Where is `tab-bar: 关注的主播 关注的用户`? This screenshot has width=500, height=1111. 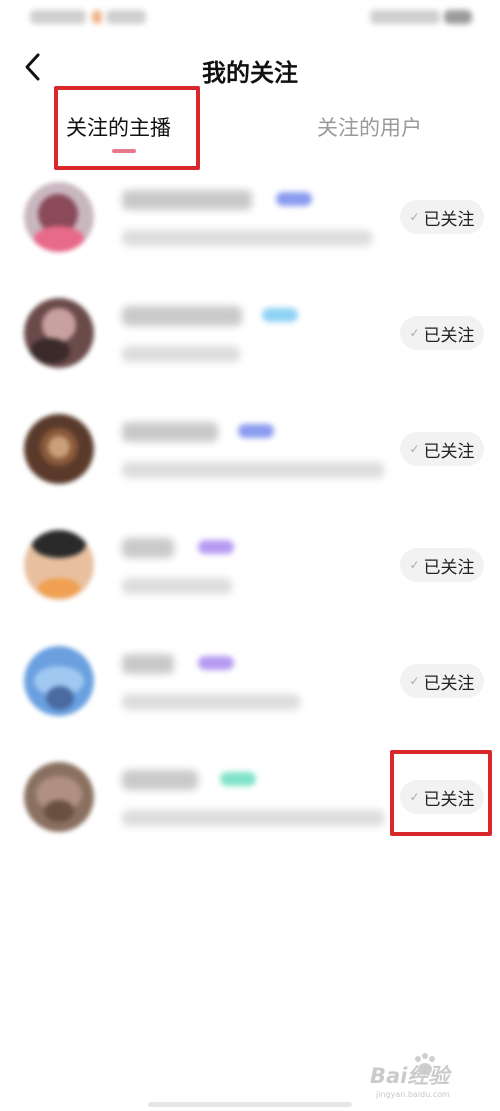 tab-bar: 关注的主播 关注的用户 is located at coordinates (250, 131).